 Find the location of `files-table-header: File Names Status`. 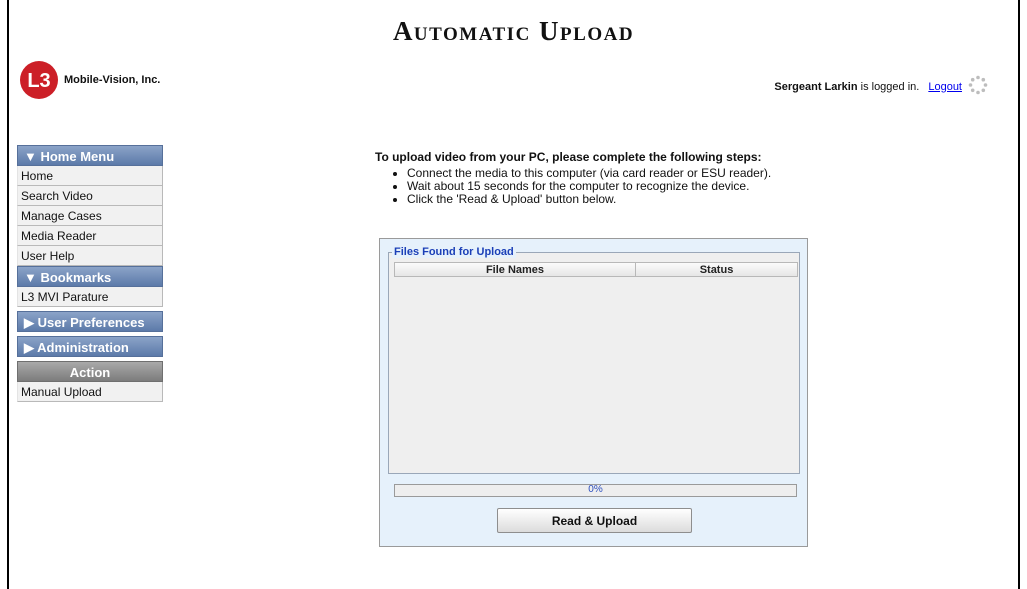

files-table-header: File Names Status is located at coordinates (596, 269).